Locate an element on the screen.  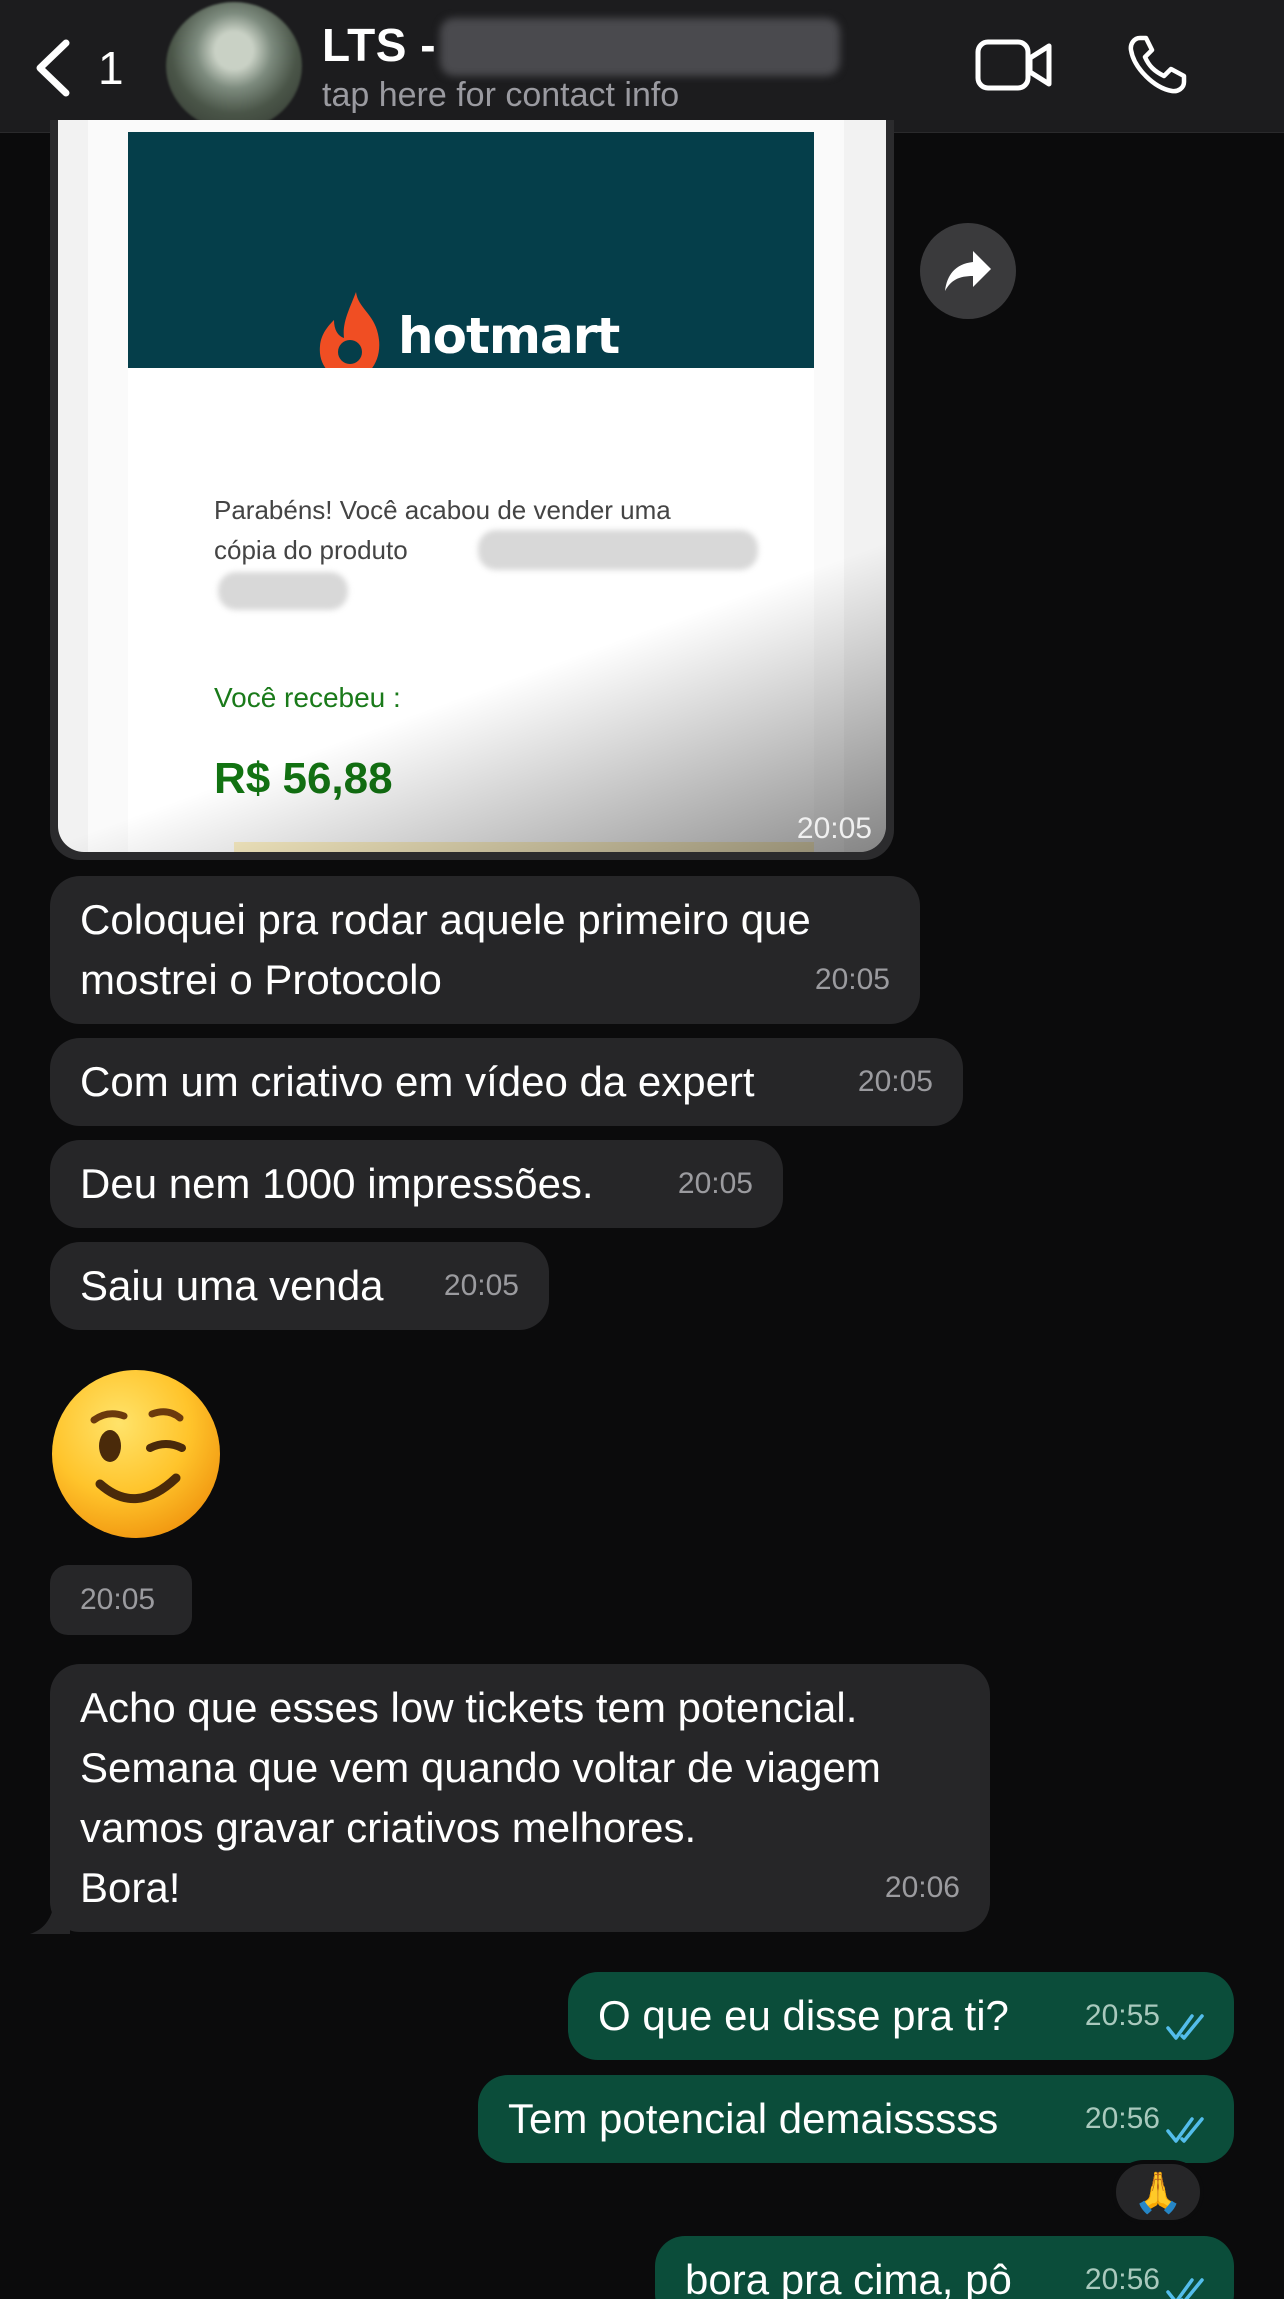
contact-info-hint: tap here for contact info is located at coordinates (500, 95).